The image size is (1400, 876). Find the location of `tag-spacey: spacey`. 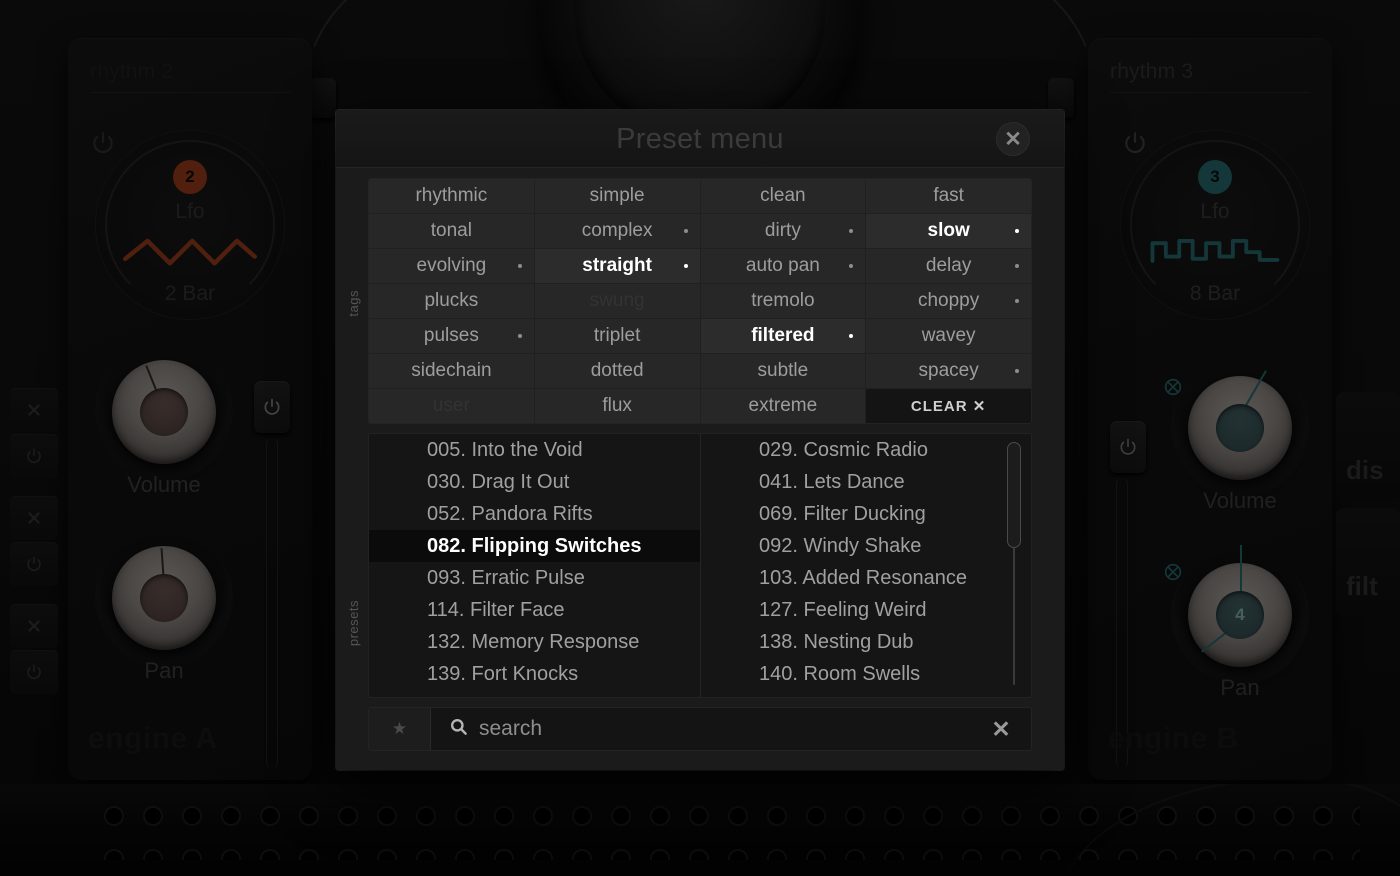

tag-spacey: spacey is located at coordinates (948, 371).